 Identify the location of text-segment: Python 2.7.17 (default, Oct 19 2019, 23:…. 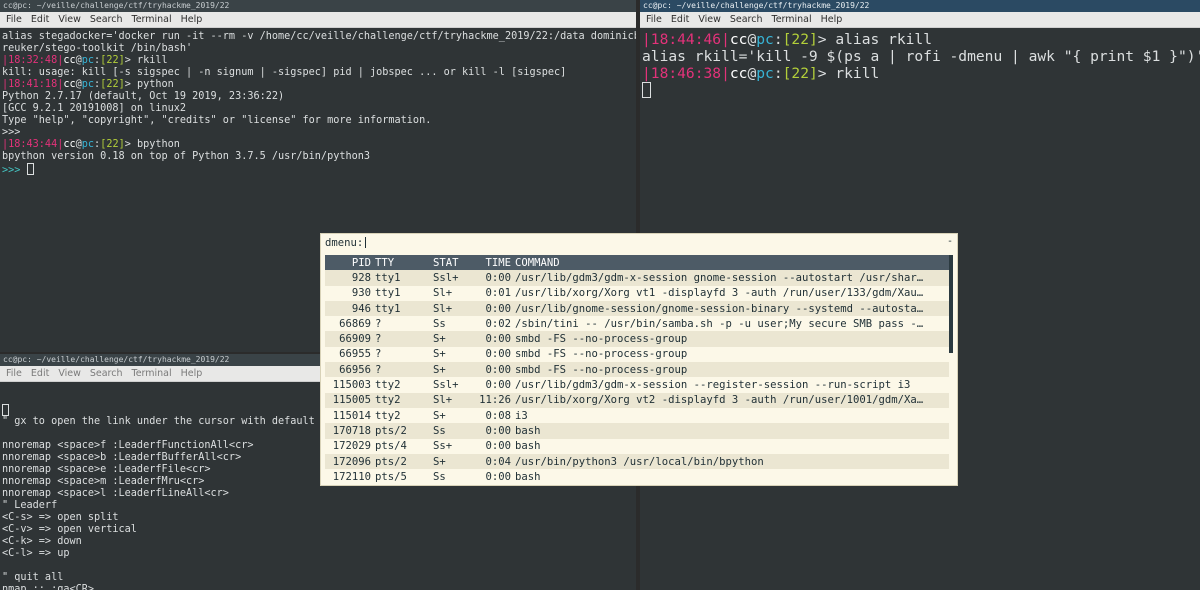
(143, 96).